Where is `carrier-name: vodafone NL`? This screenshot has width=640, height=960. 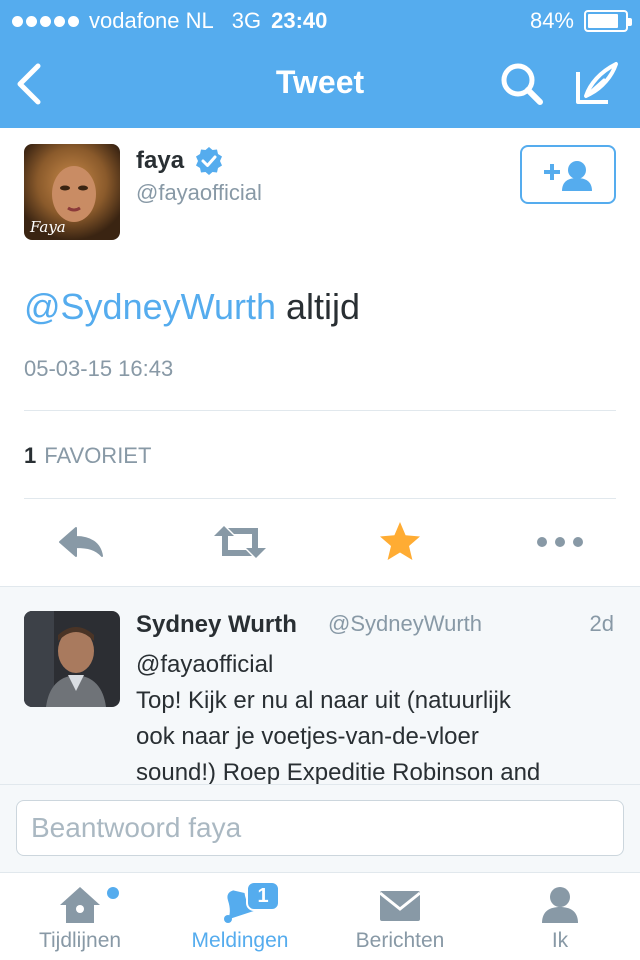
carrier-name: vodafone NL is located at coordinates (151, 20).